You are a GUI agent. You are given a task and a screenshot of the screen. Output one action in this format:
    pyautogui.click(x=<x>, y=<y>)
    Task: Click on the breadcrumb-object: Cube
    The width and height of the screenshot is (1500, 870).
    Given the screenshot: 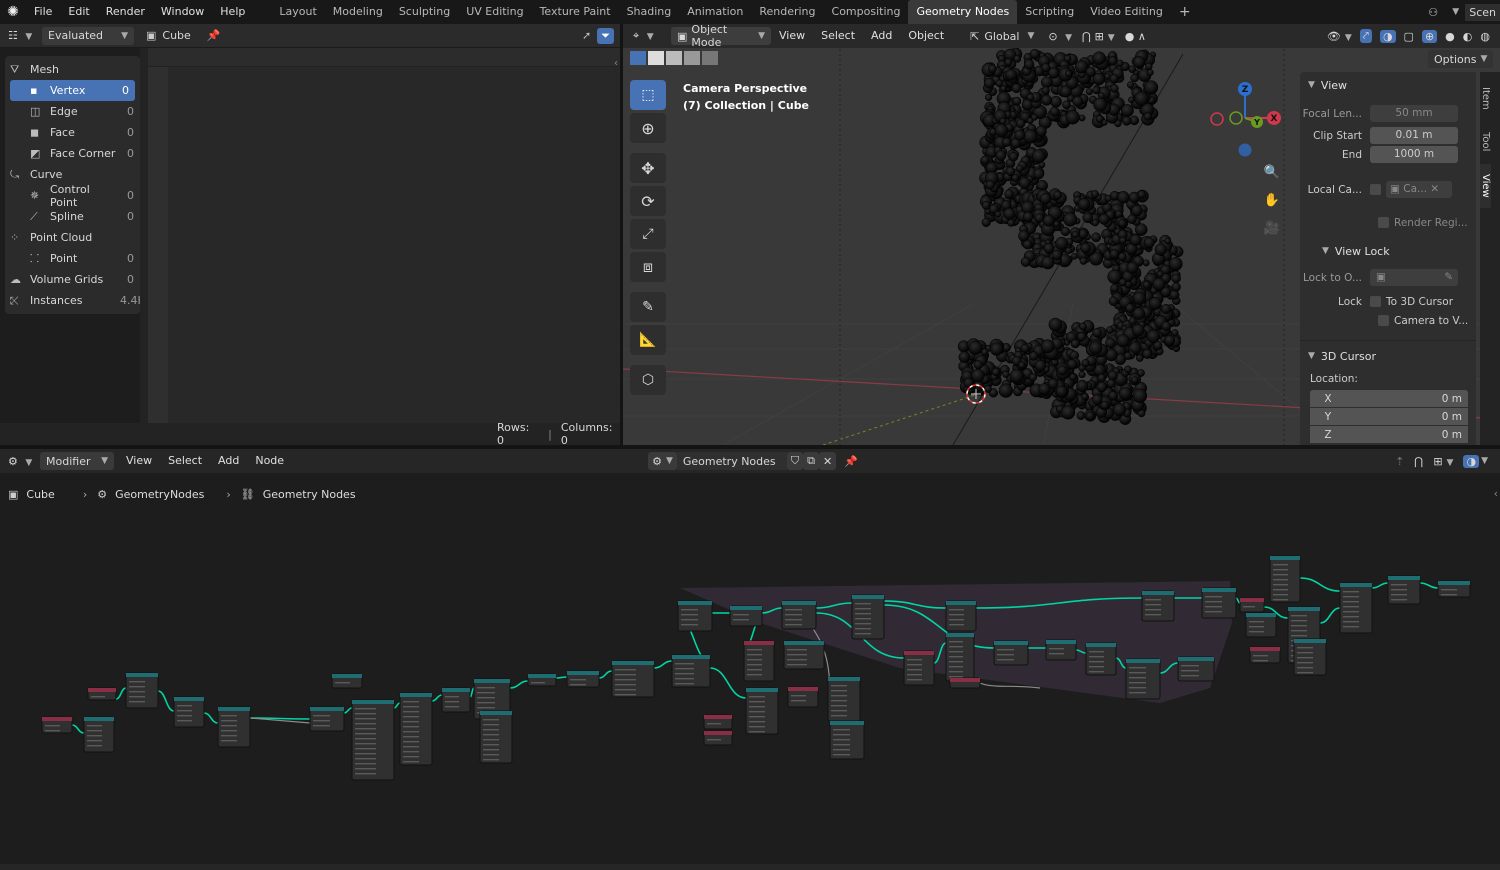 What is the action you would take?
    pyautogui.click(x=40, y=494)
    